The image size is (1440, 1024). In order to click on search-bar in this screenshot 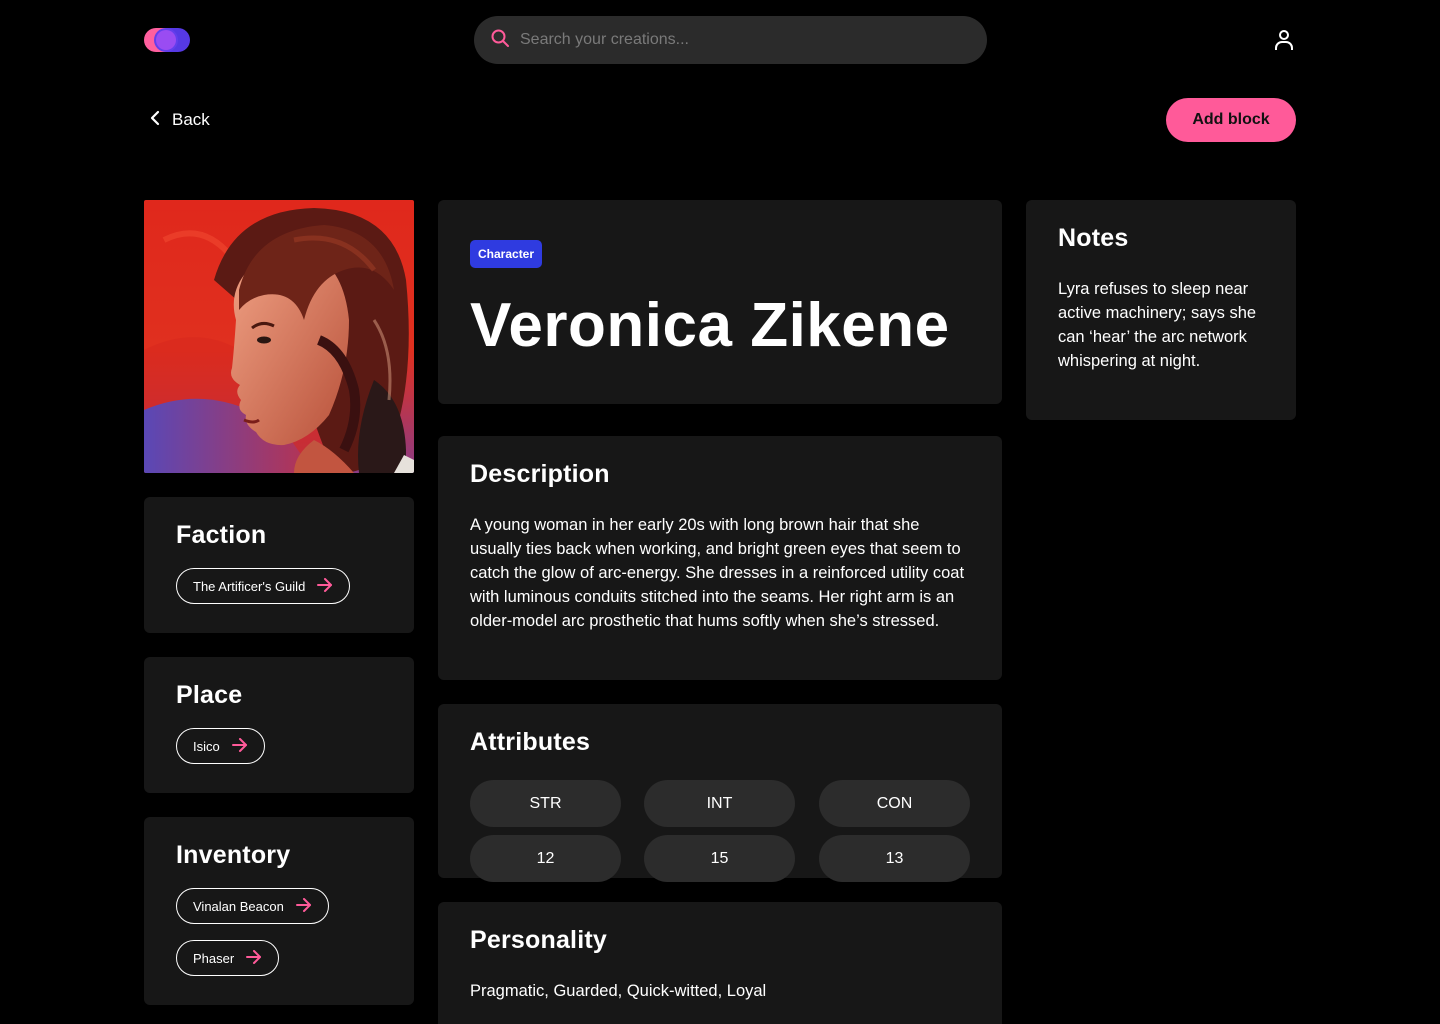, I will do `click(730, 40)`.